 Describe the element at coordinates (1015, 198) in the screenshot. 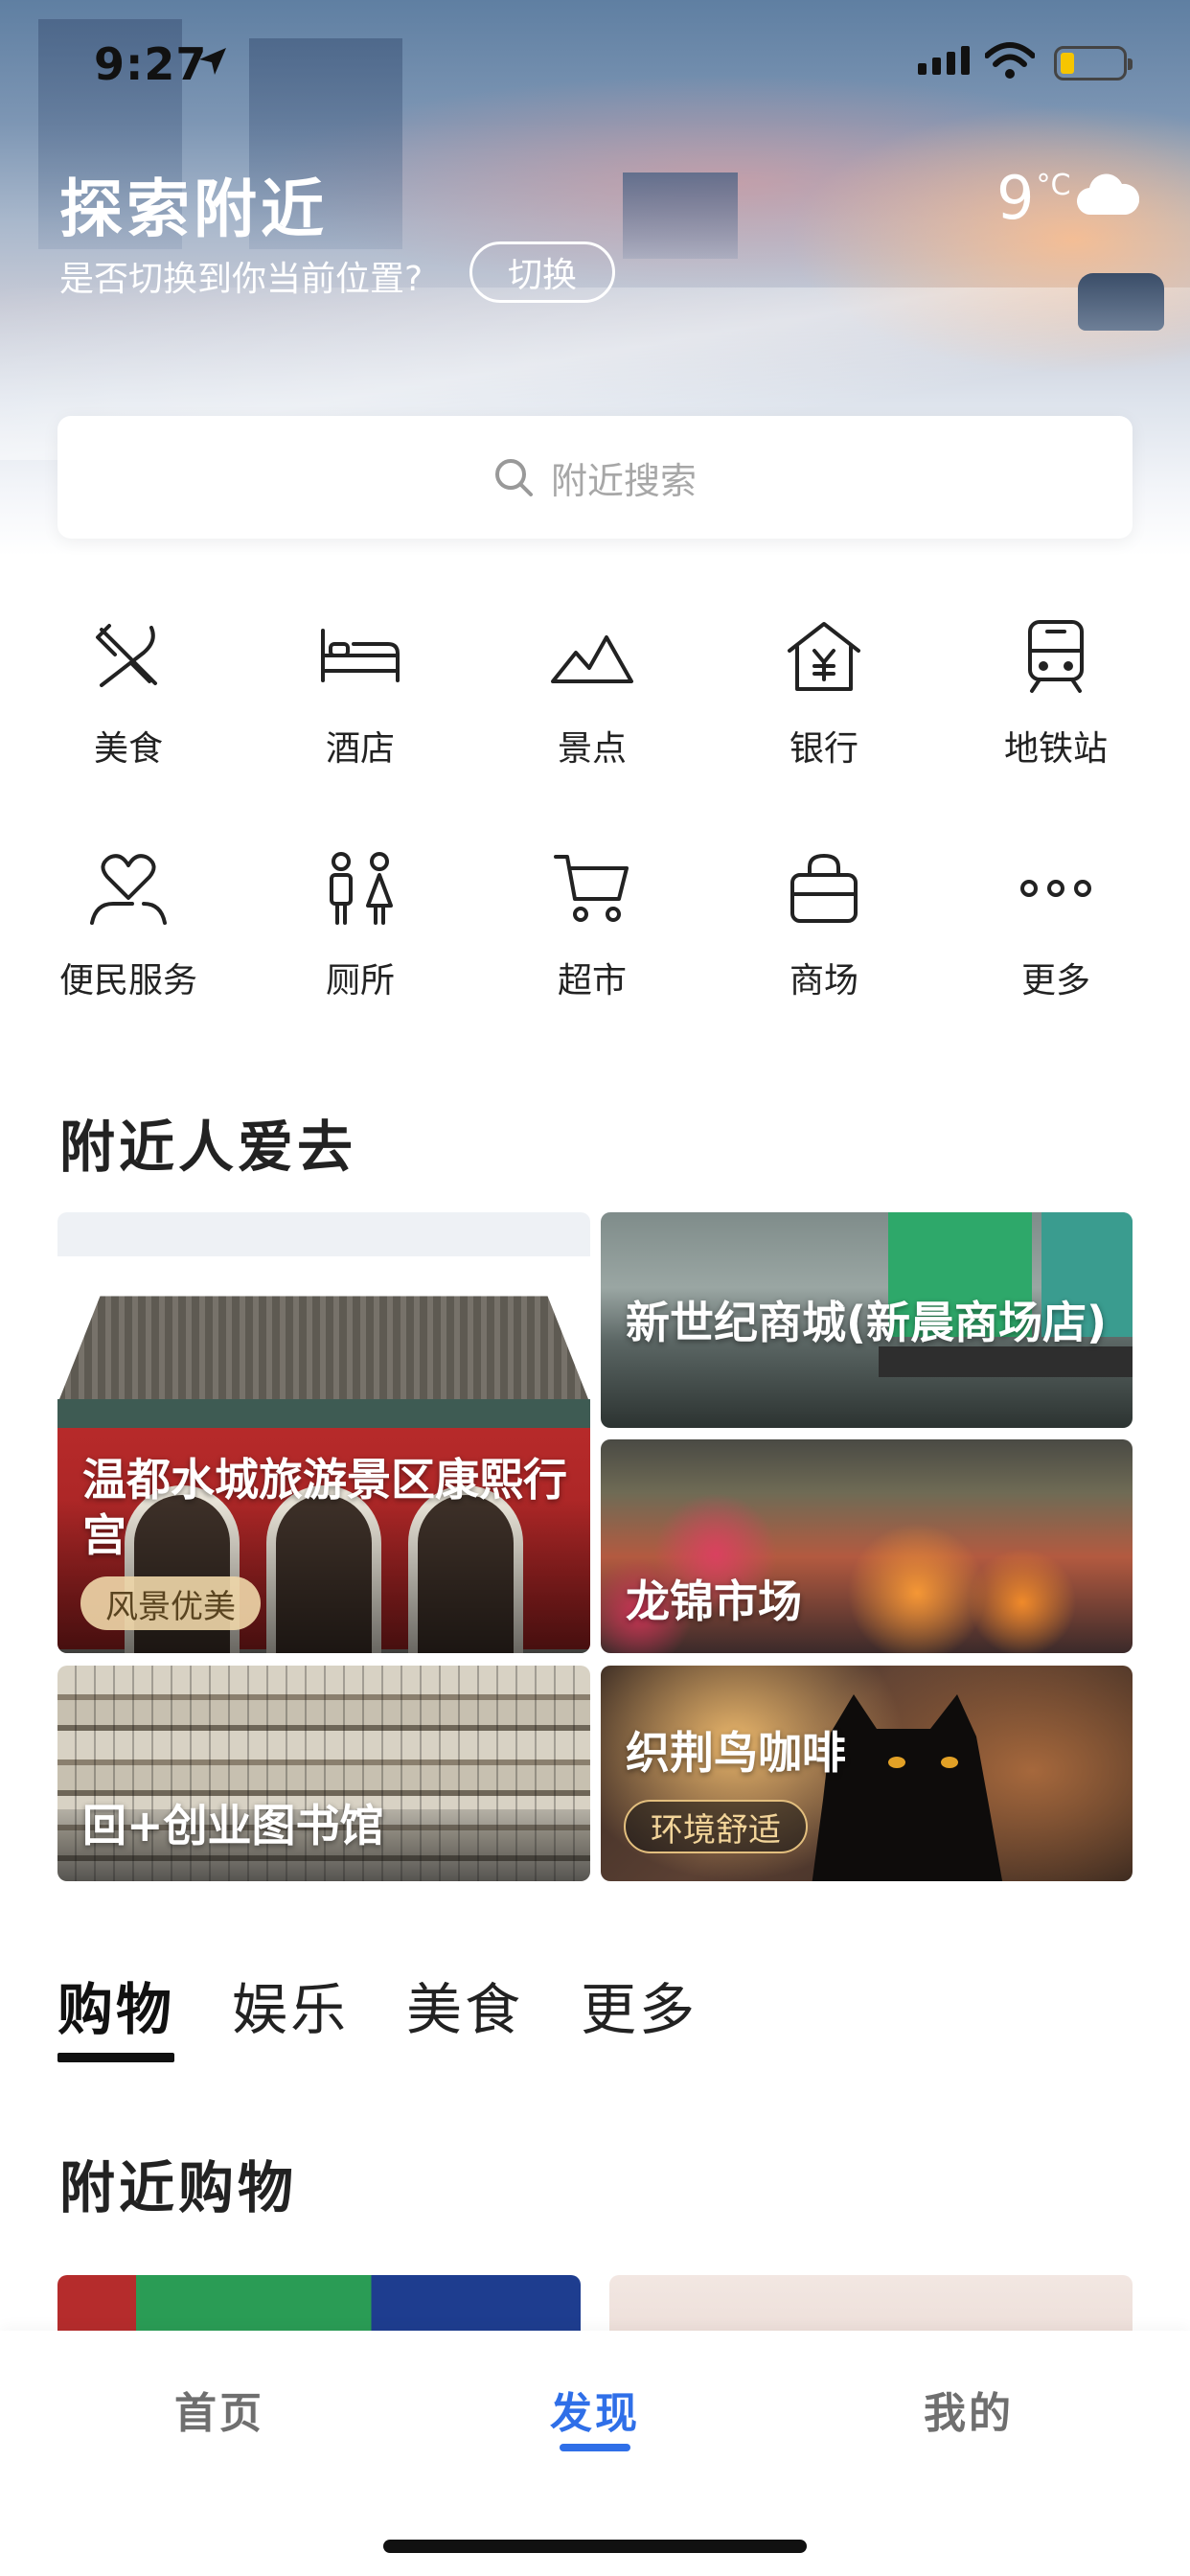

I see `temperature: 9` at that location.